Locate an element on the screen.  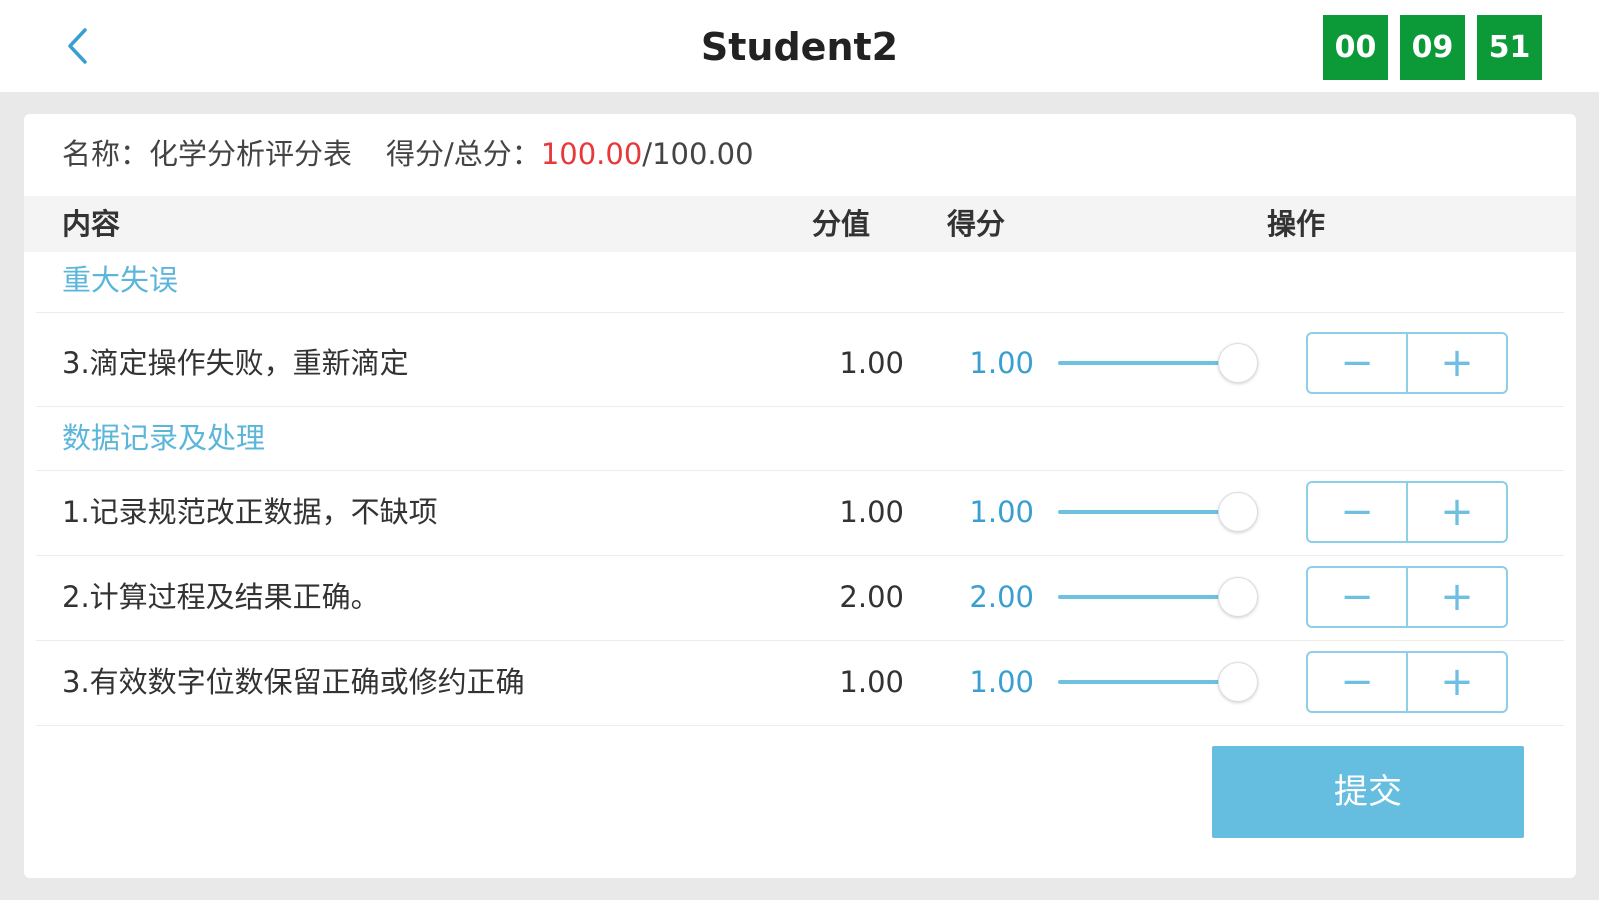
score-value: 100.00 is located at coordinates (591, 154).